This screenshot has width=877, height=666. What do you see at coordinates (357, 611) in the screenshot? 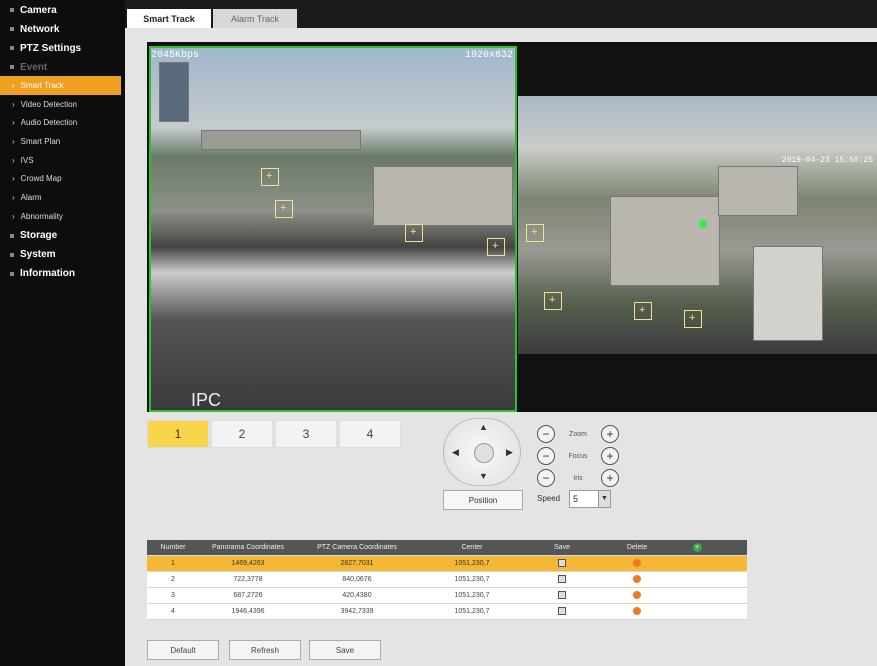
I see `cell-ptz: 3942,7339` at bounding box center [357, 611].